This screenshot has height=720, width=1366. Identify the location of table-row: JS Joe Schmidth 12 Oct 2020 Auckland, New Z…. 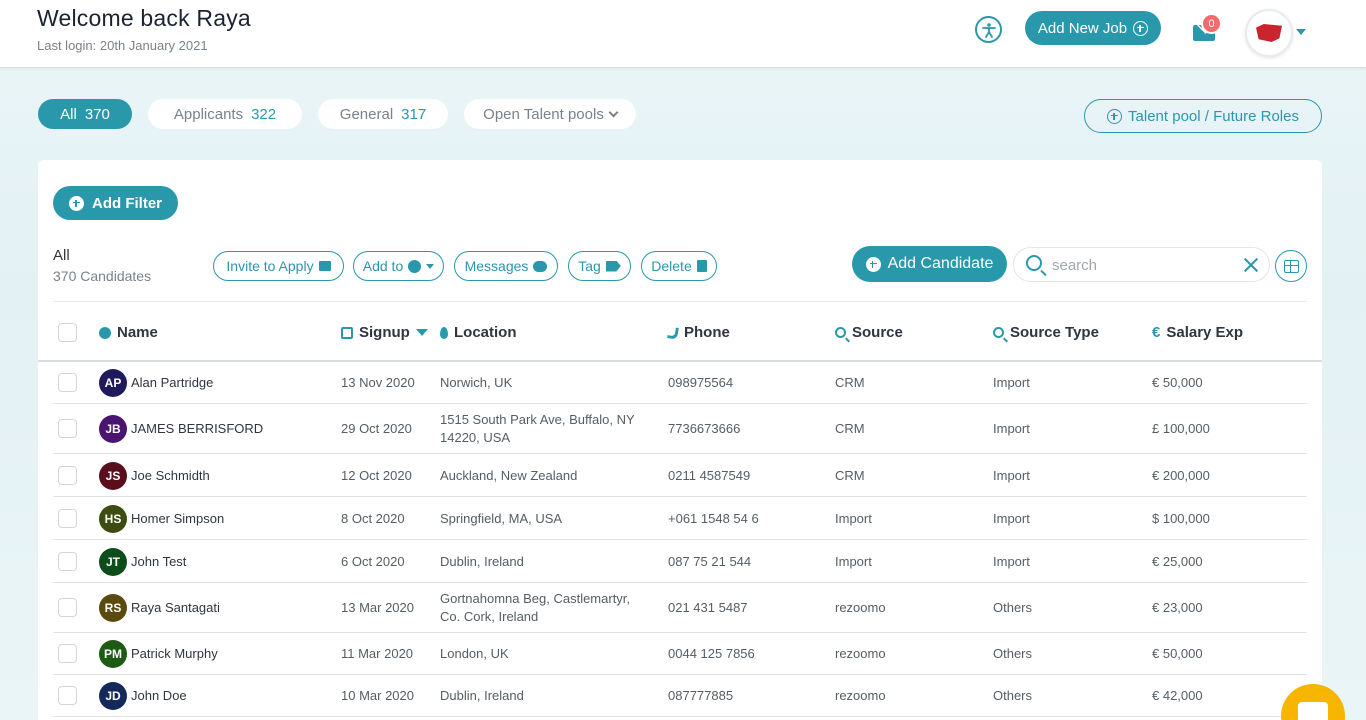
(680, 475).